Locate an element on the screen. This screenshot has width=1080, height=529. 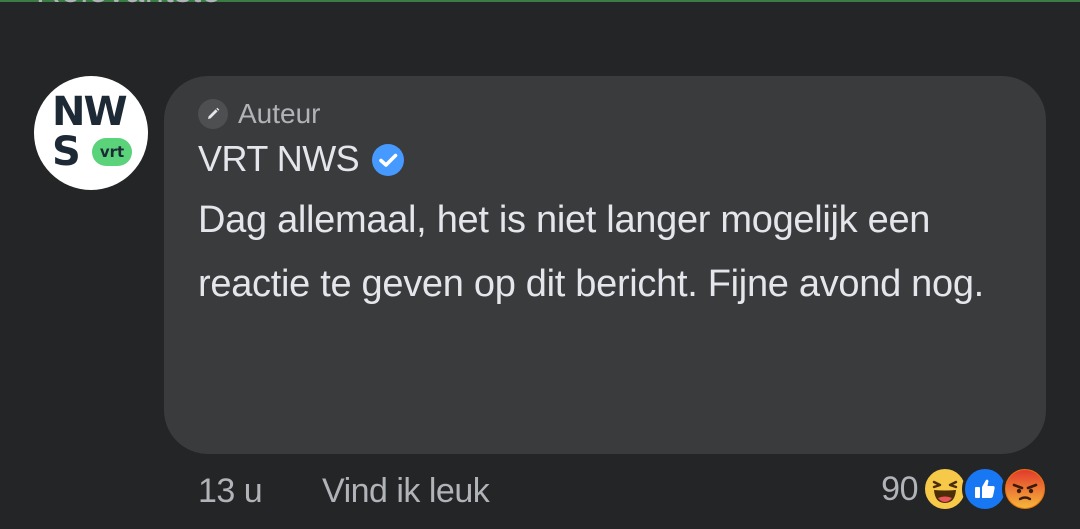
avatar: NW S vrt is located at coordinates (91, 133).